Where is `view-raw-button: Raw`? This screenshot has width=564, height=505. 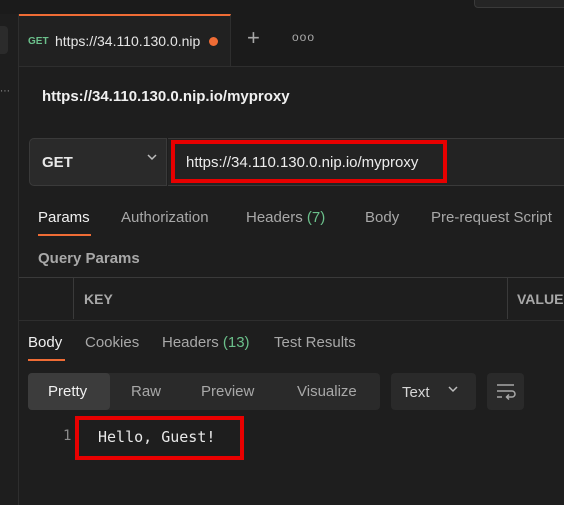 view-raw-button: Raw is located at coordinates (146, 391).